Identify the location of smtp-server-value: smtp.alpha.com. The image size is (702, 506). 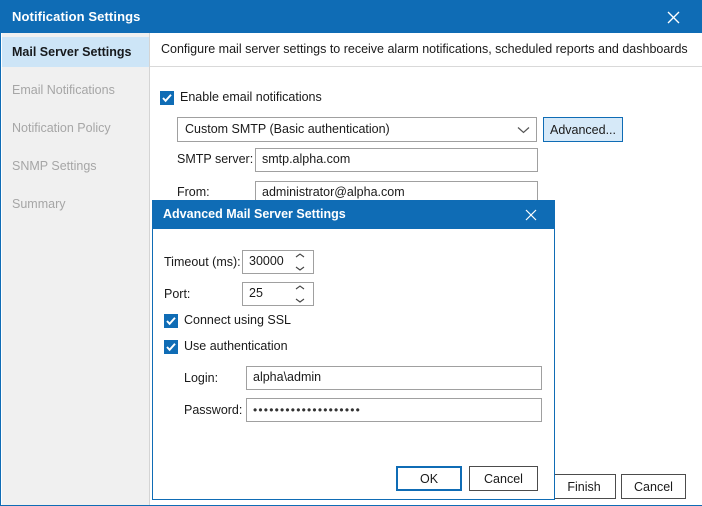
(306, 159).